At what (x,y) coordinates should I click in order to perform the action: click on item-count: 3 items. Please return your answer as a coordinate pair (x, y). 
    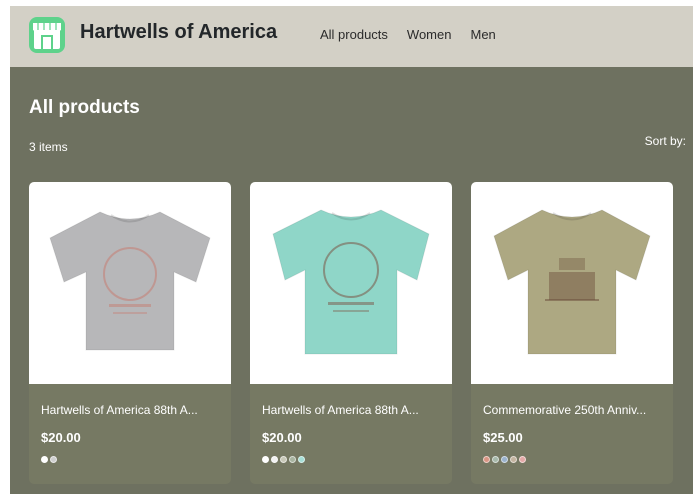
    Looking at the image, I should click on (48, 147).